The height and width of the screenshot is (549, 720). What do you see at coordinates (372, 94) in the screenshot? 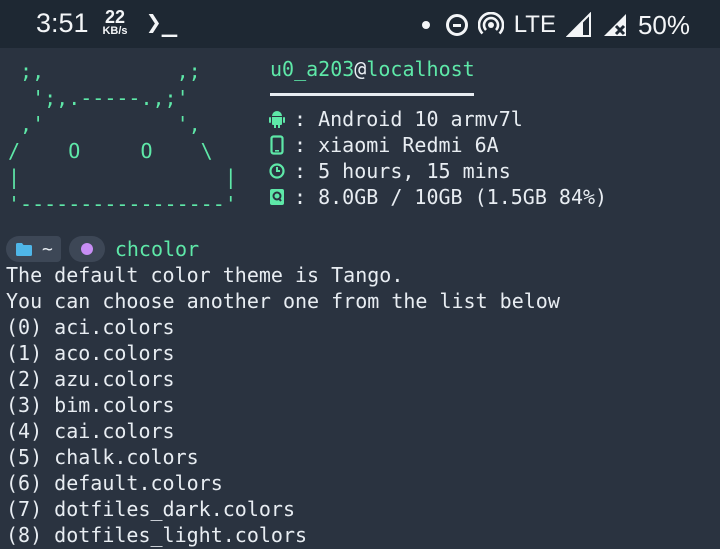
I see `header-divider` at bounding box center [372, 94].